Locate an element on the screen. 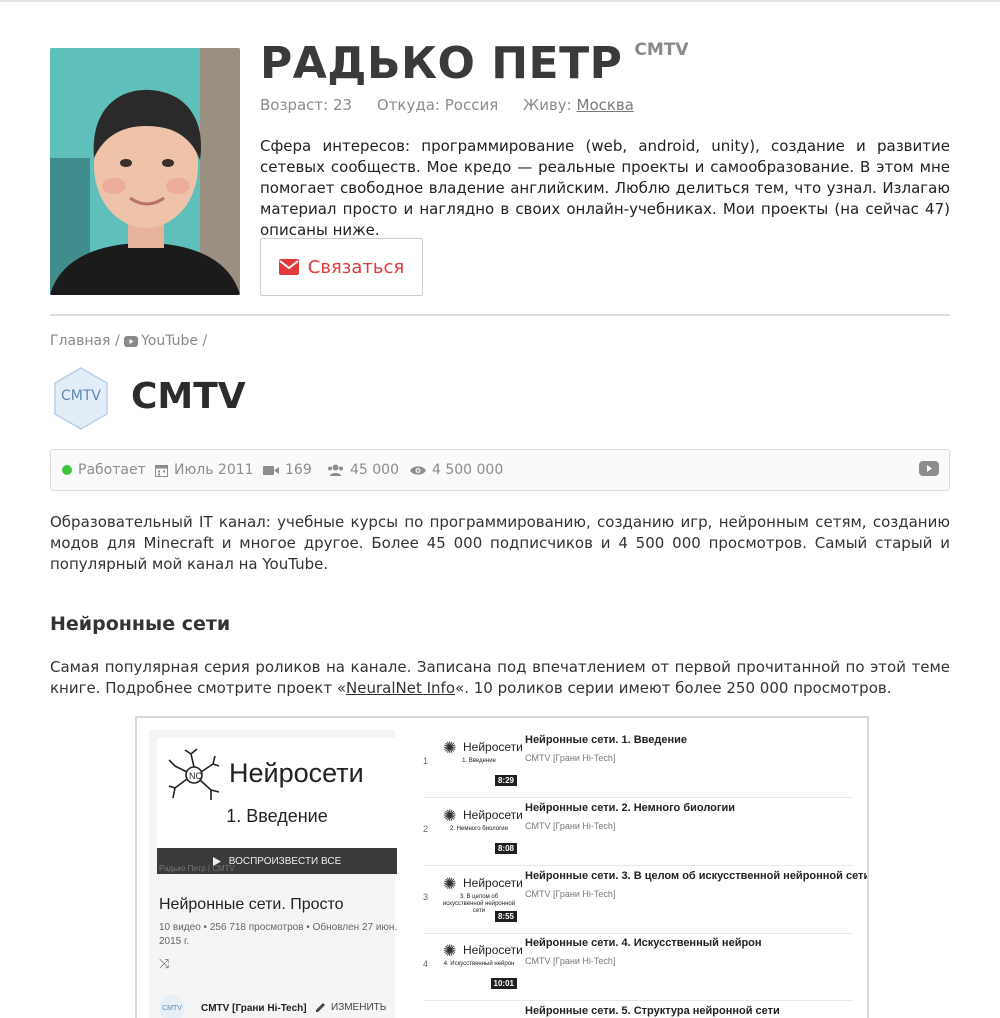 This screenshot has height=1018, width=1000. age-label: Возраст: is located at coordinates (294, 105).